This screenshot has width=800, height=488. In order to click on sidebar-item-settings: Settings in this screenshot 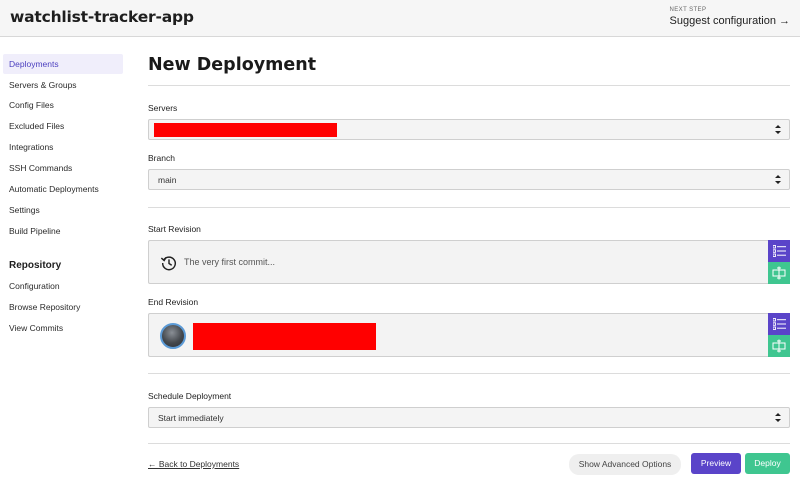, I will do `click(63, 210)`.